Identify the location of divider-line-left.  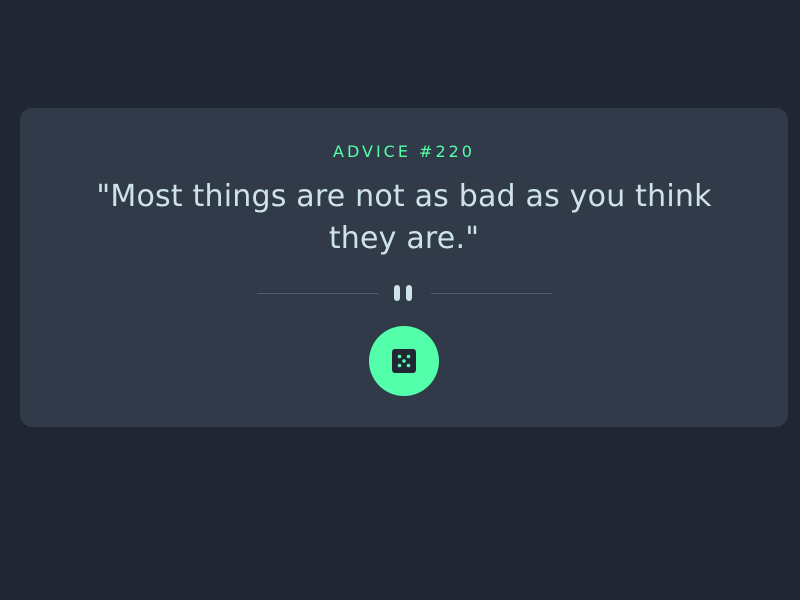
(317, 293).